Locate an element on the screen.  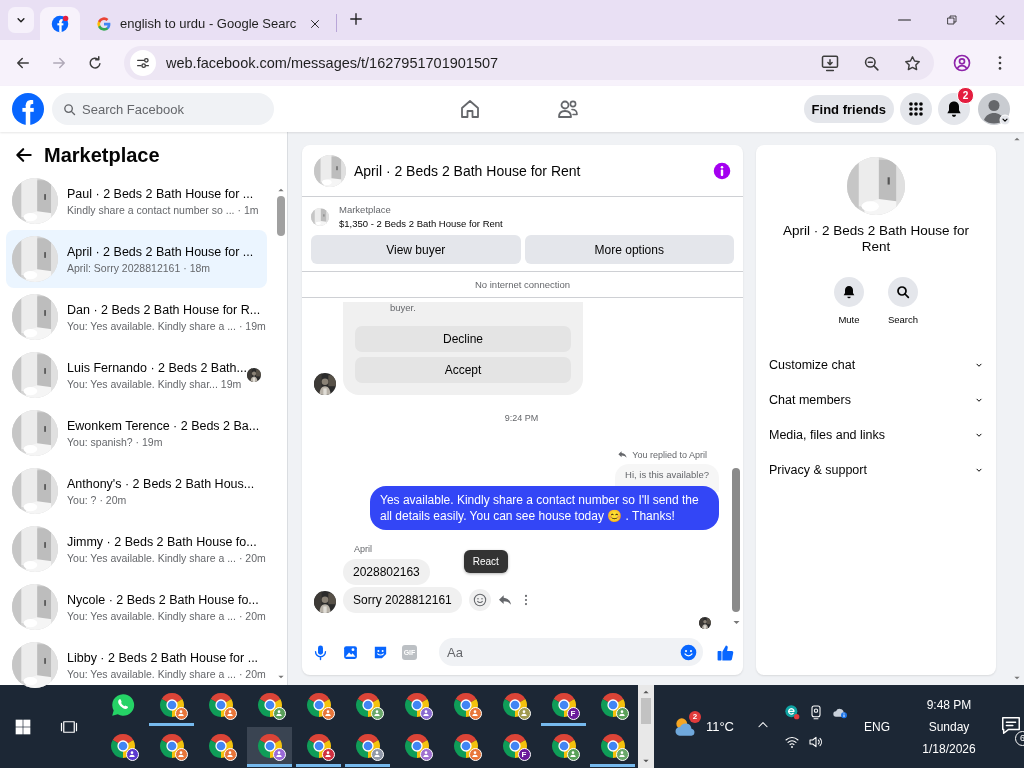
scrollbar is located at coordinates (646, 726).